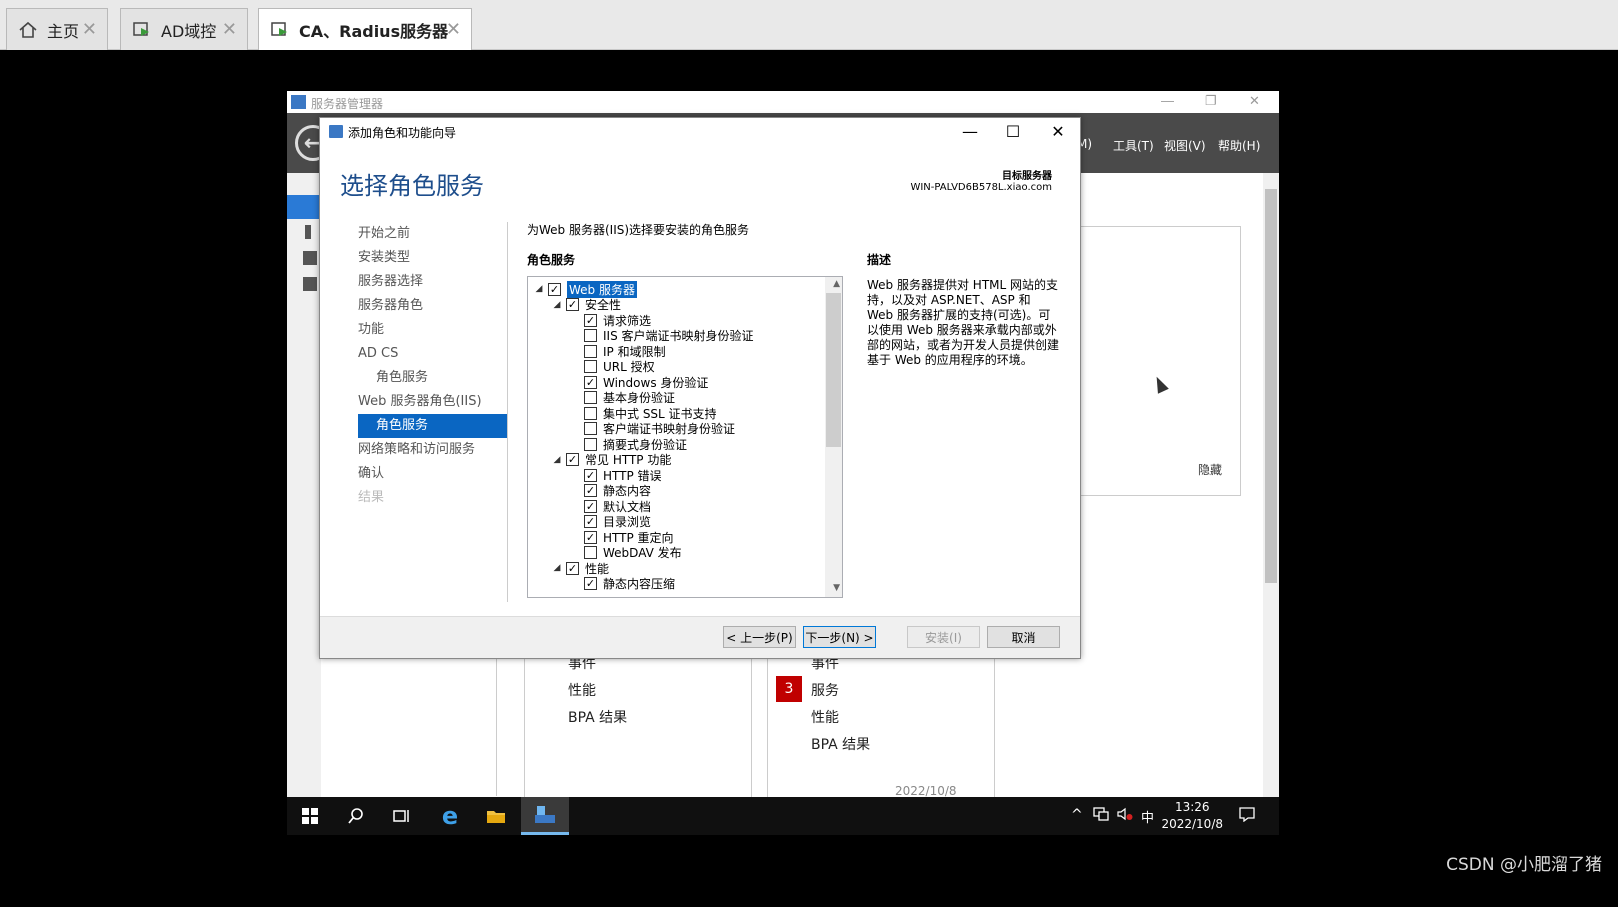  I want to click on wizard-step: 安装类型, so click(433, 258).